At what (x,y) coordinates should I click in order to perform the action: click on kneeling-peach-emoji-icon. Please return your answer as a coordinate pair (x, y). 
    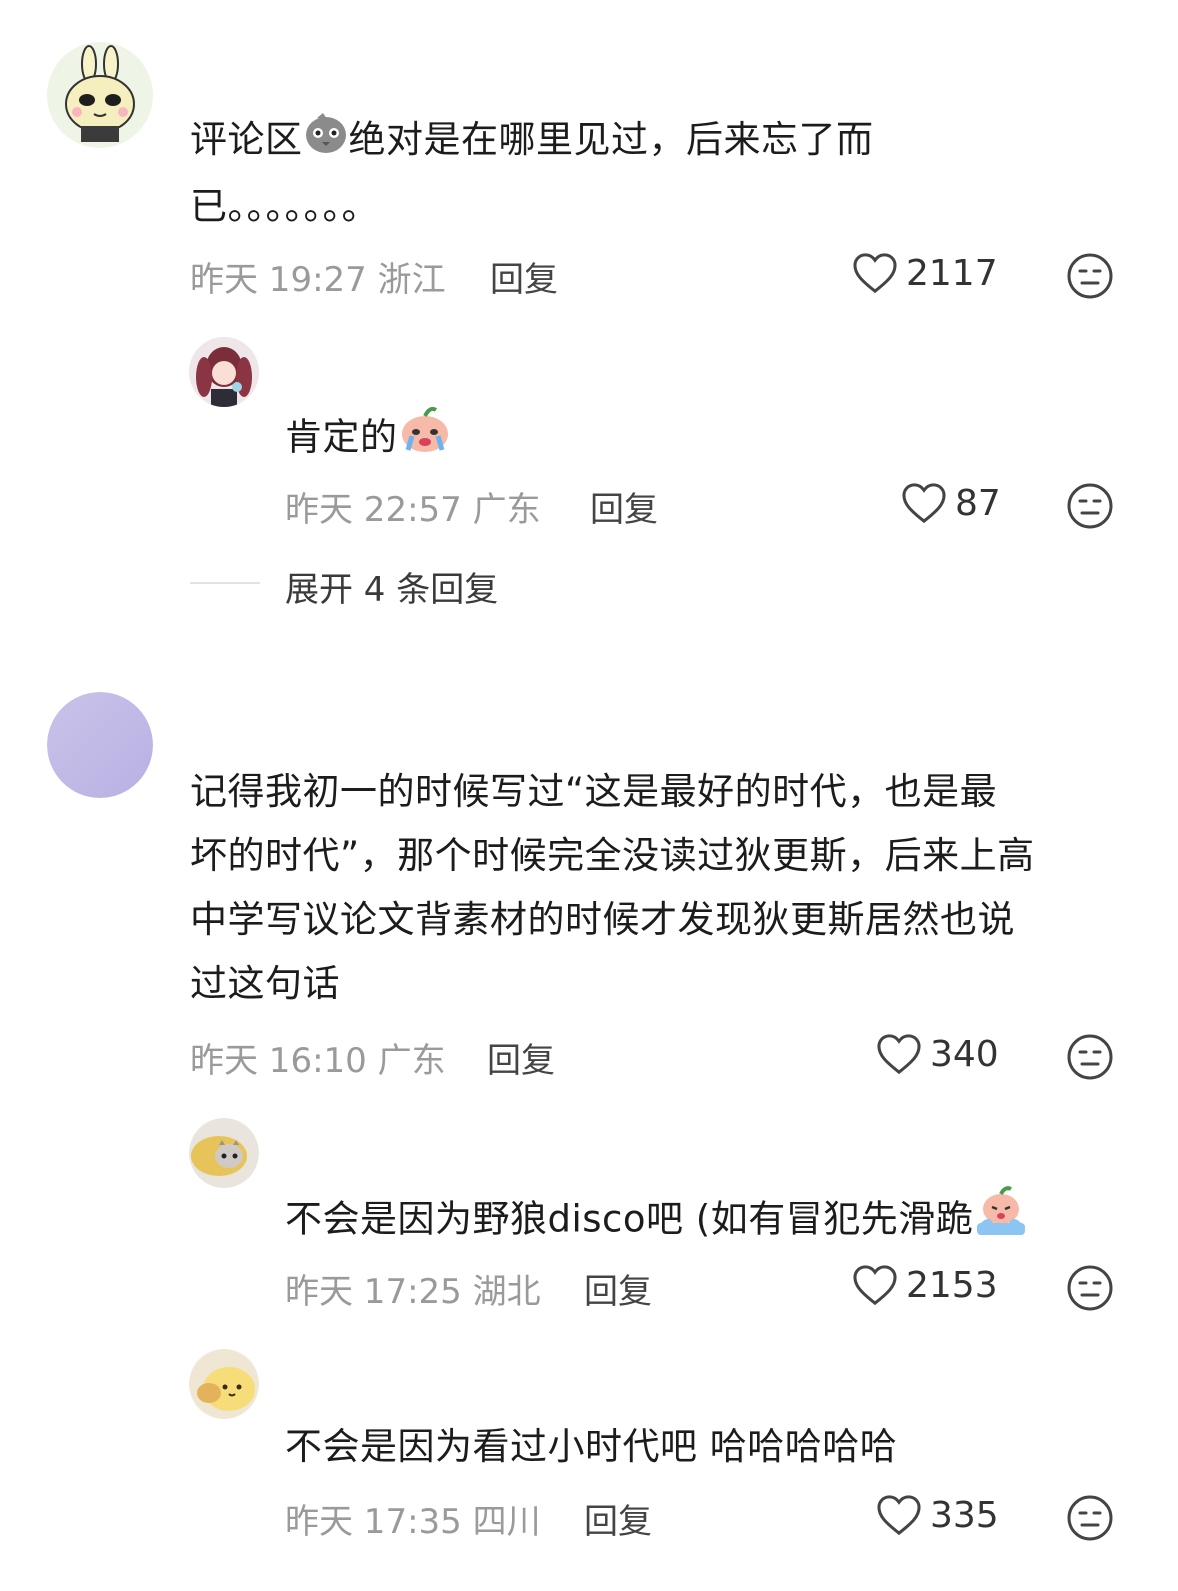
    Looking at the image, I should click on (1001, 1221).